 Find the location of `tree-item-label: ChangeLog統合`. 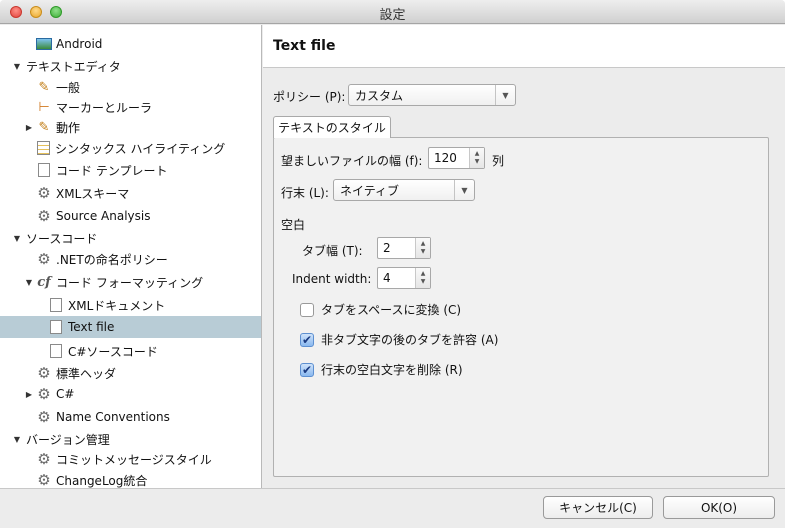

tree-item-label: ChangeLog統合 is located at coordinates (102, 480).